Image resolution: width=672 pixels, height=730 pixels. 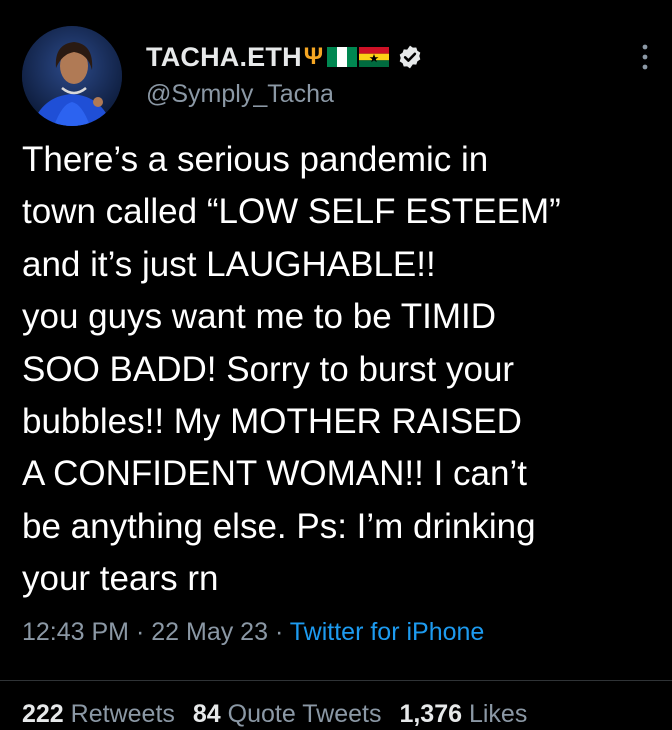 What do you see at coordinates (284, 94) in the screenshot?
I see `user-handle: @Symply_Tacha` at bounding box center [284, 94].